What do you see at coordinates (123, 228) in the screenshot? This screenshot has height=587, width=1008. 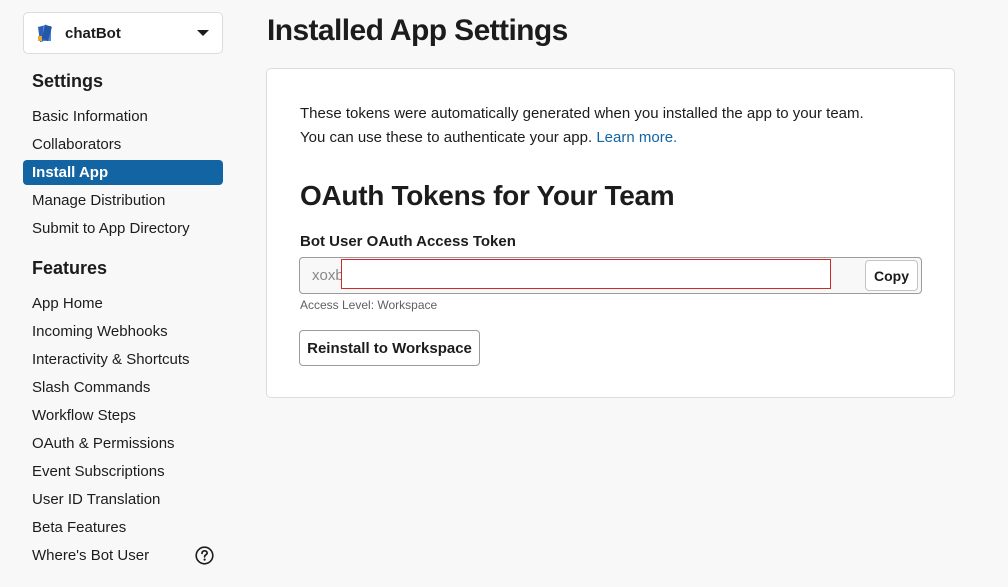 I see `sidebar-item-submit-to-app-directory: Submit to App Directory` at bounding box center [123, 228].